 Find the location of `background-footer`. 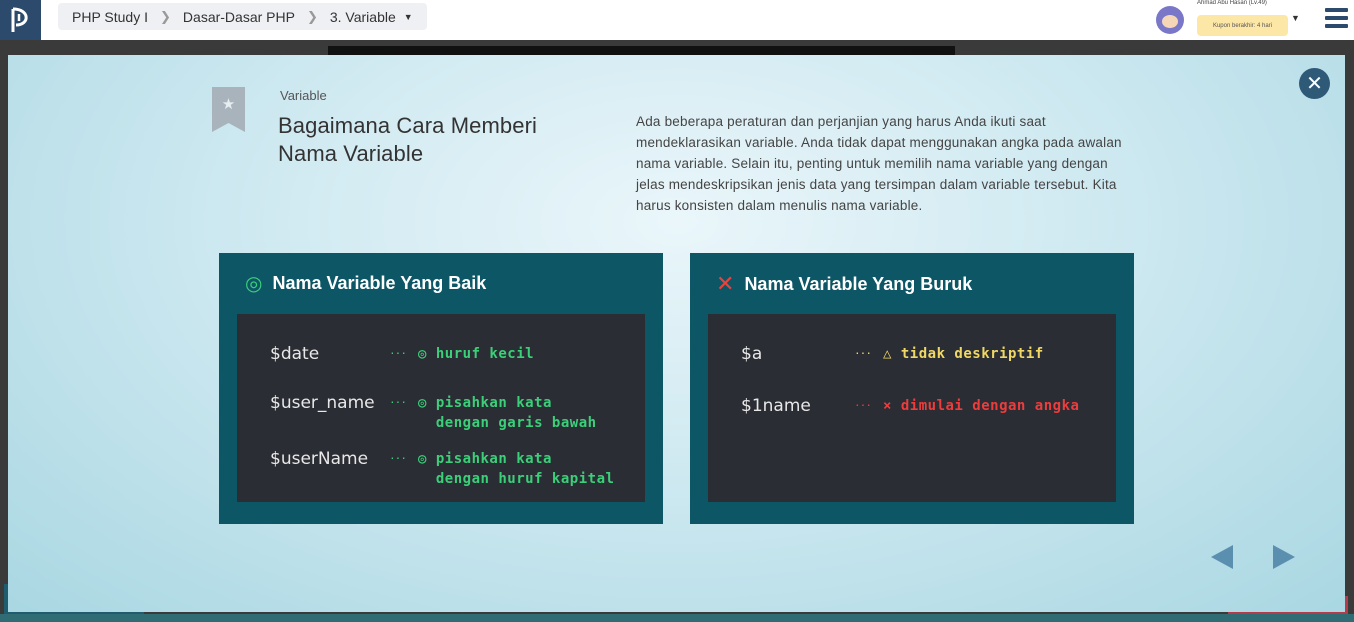

background-footer is located at coordinates (677, 618).